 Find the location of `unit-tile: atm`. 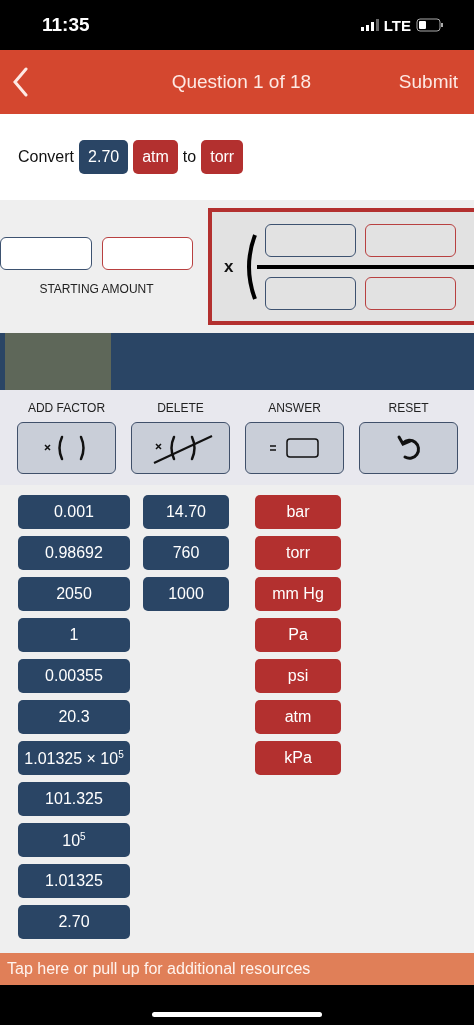

unit-tile: atm is located at coordinates (298, 717).